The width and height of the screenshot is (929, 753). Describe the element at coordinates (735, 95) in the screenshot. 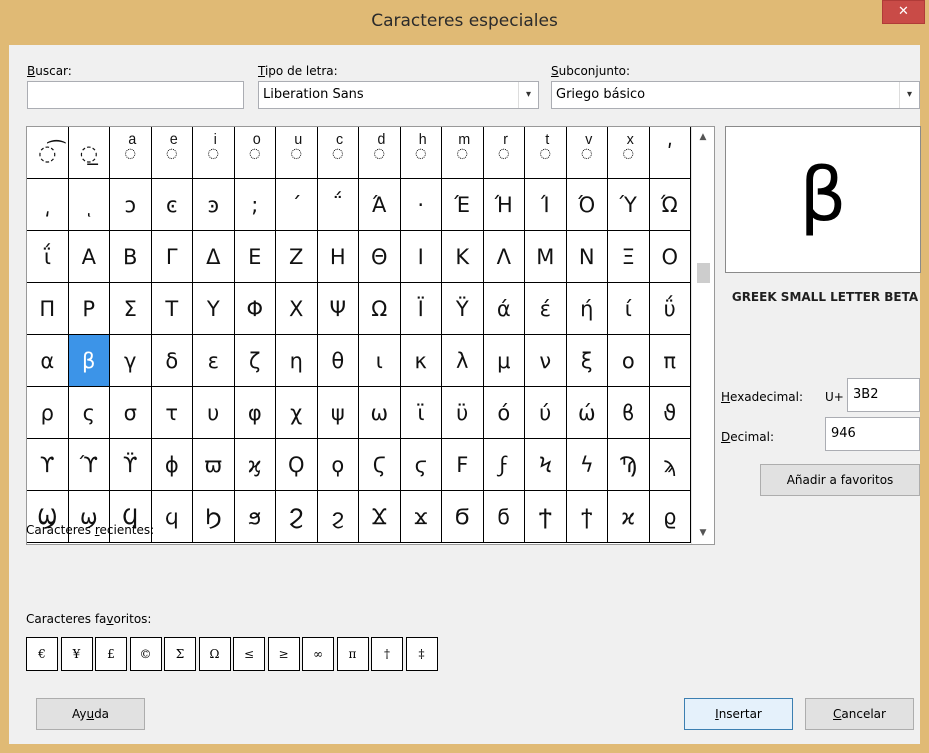

I see `subset-select: Griego básico ▾` at that location.